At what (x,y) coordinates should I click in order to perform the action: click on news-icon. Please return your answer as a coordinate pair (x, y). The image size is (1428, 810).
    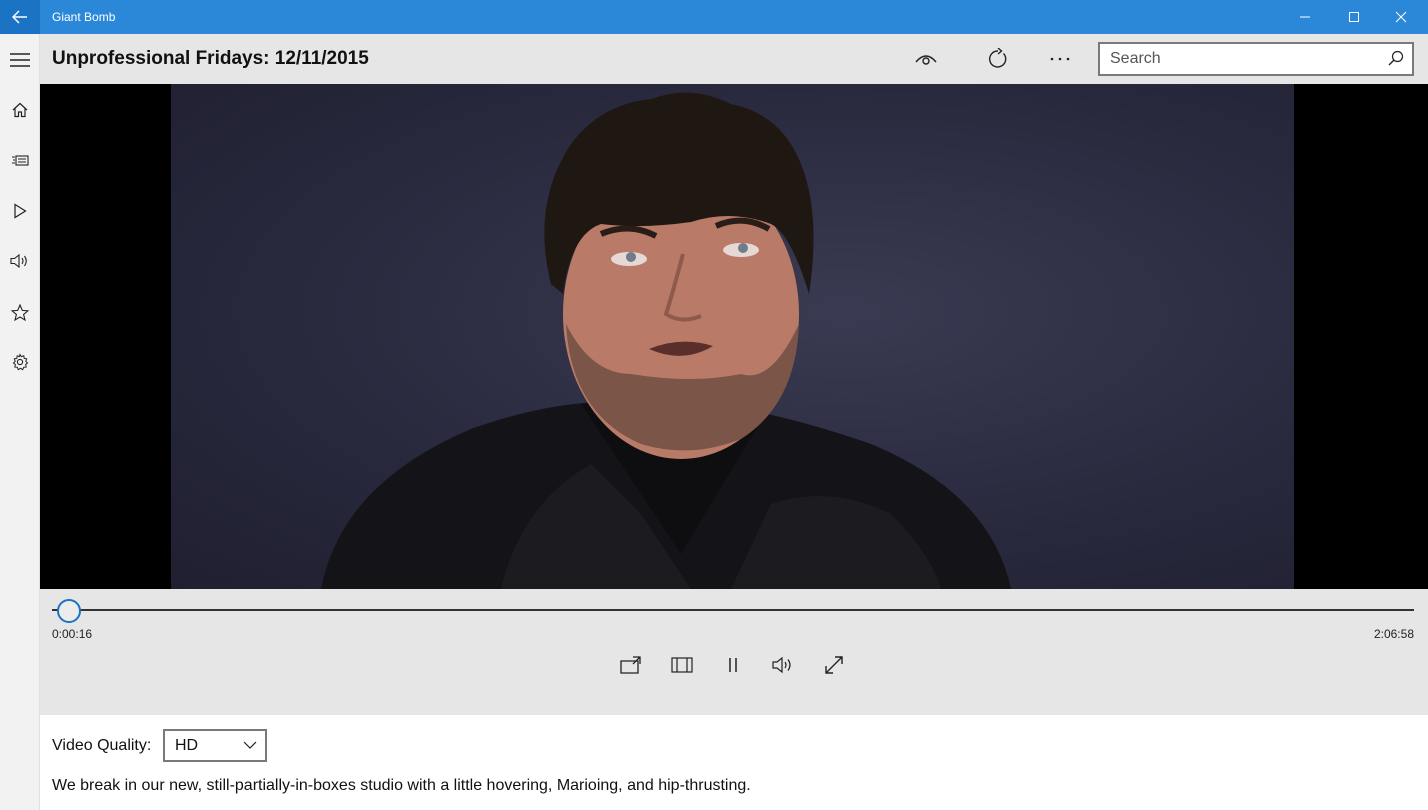
    Looking at the image, I should click on (20, 160).